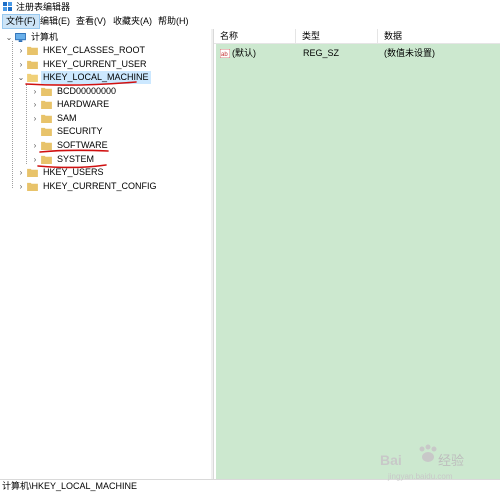 Image resolution: width=500 pixels, height=492 pixels. I want to click on tree-item-system: › SYSTEM, so click(115, 159).